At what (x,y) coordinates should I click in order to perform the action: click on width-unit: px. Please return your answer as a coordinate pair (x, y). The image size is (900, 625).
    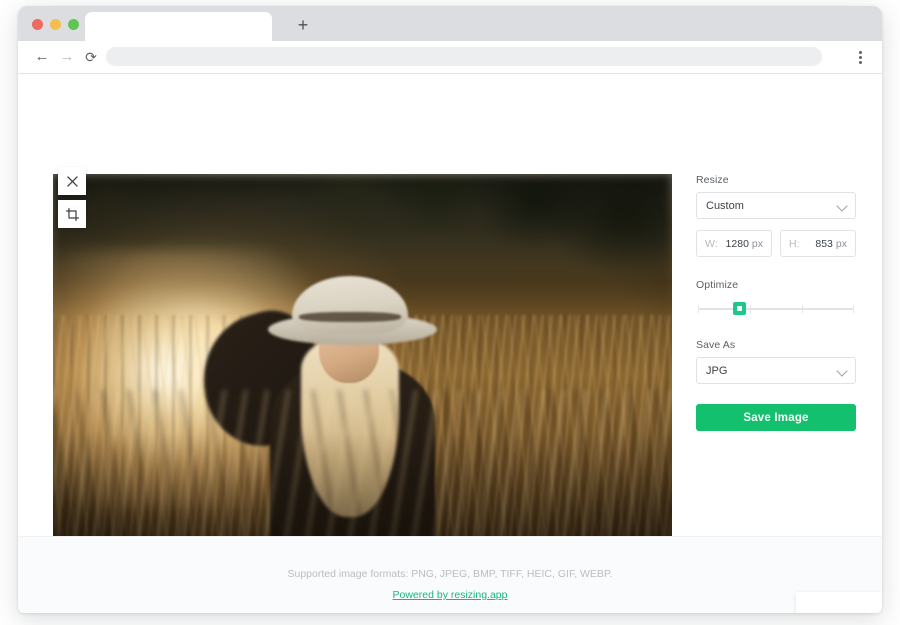
    Looking at the image, I should click on (757, 243).